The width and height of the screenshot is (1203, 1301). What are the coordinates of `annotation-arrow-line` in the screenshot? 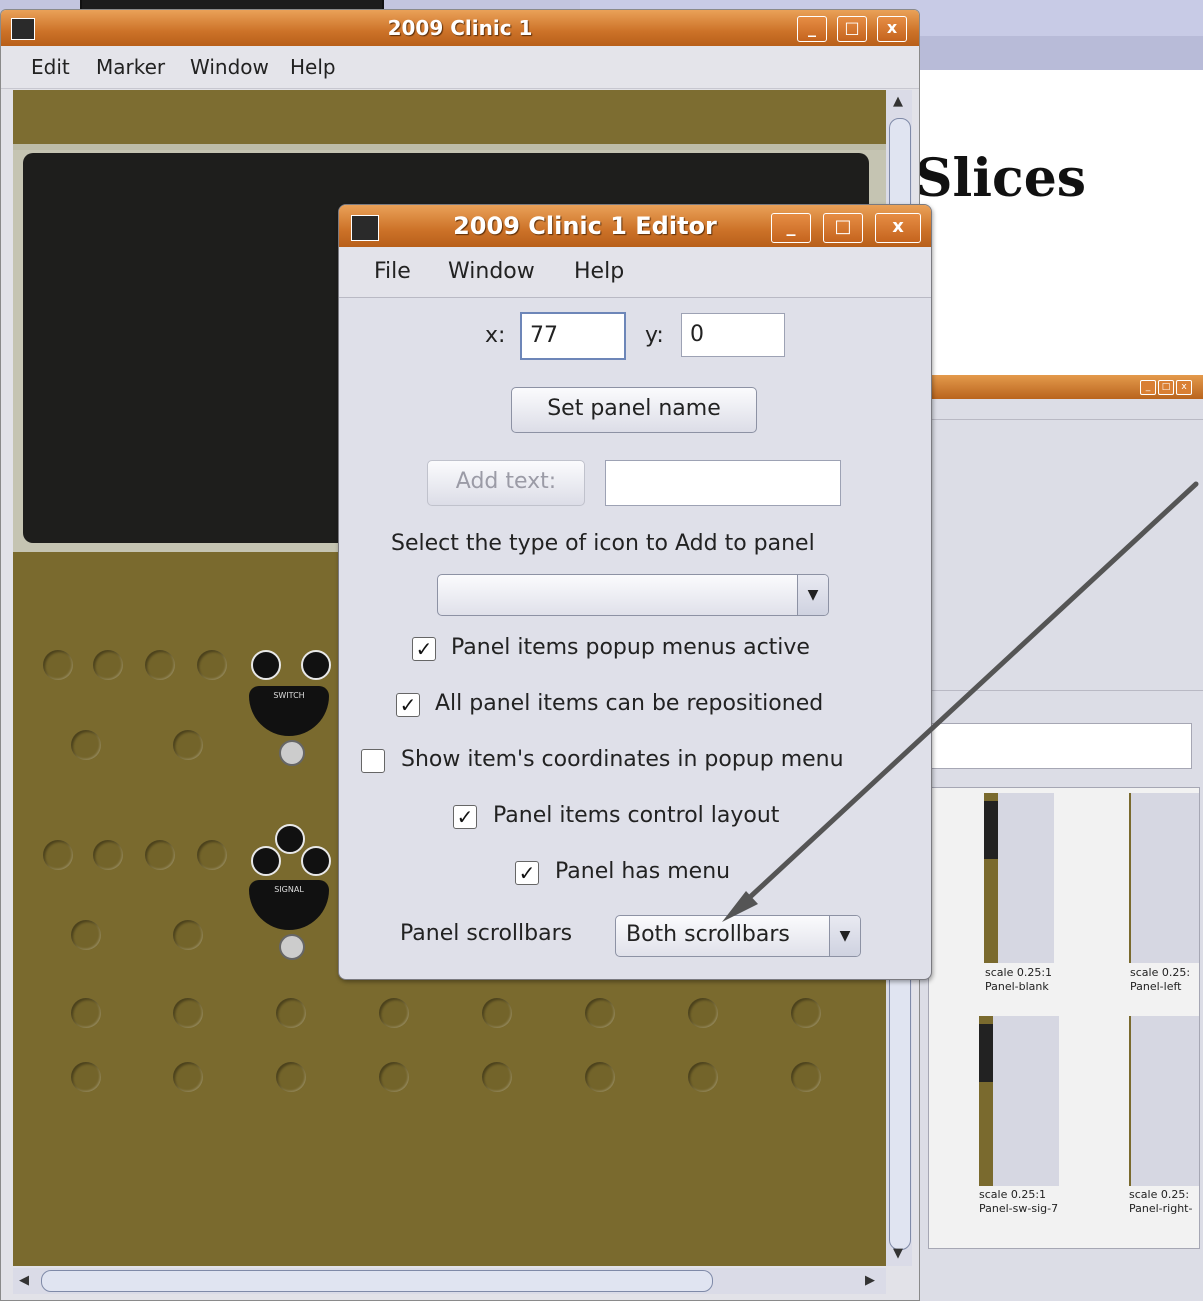 It's located at (966, 697).